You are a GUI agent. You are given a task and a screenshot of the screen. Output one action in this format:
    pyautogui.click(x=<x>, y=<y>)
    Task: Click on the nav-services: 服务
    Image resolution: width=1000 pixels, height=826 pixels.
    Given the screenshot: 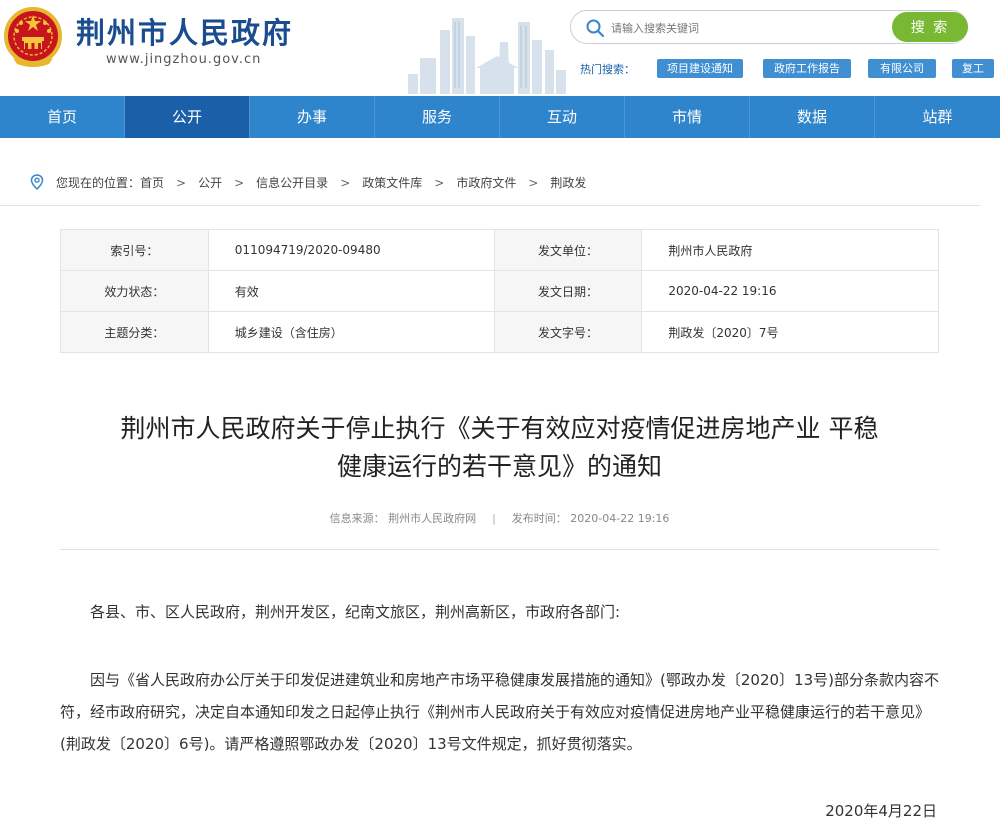 What is the action you would take?
    pyautogui.click(x=437, y=117)
    